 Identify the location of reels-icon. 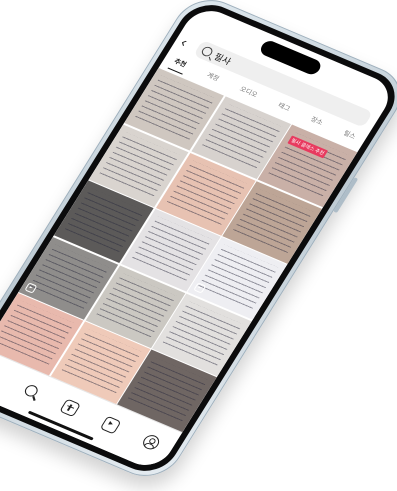
(110, 424).